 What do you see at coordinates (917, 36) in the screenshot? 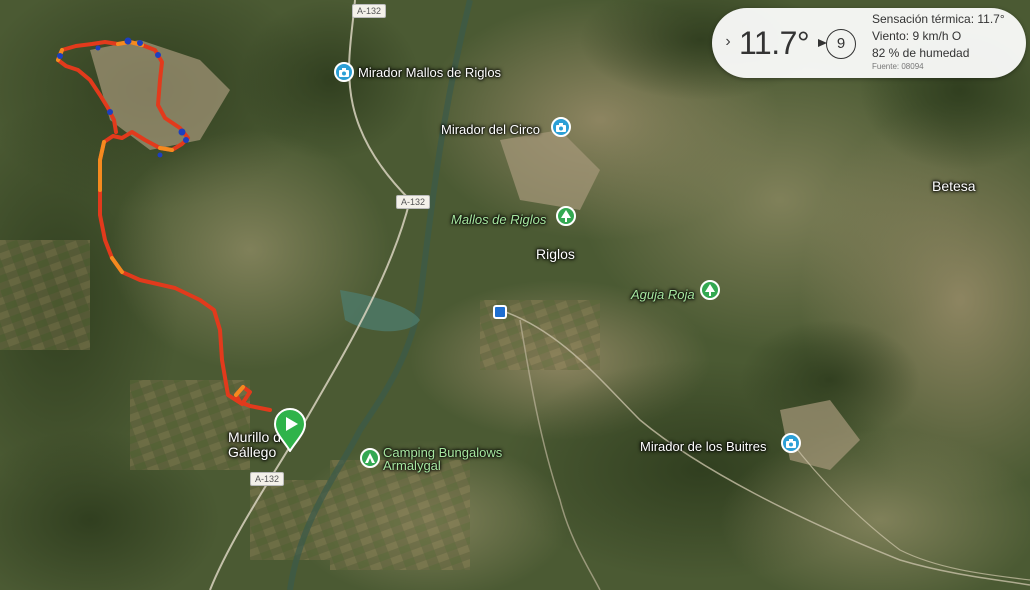
I see `wind-text: Viento: 9 km/h O` at bounding box center [917, 36].